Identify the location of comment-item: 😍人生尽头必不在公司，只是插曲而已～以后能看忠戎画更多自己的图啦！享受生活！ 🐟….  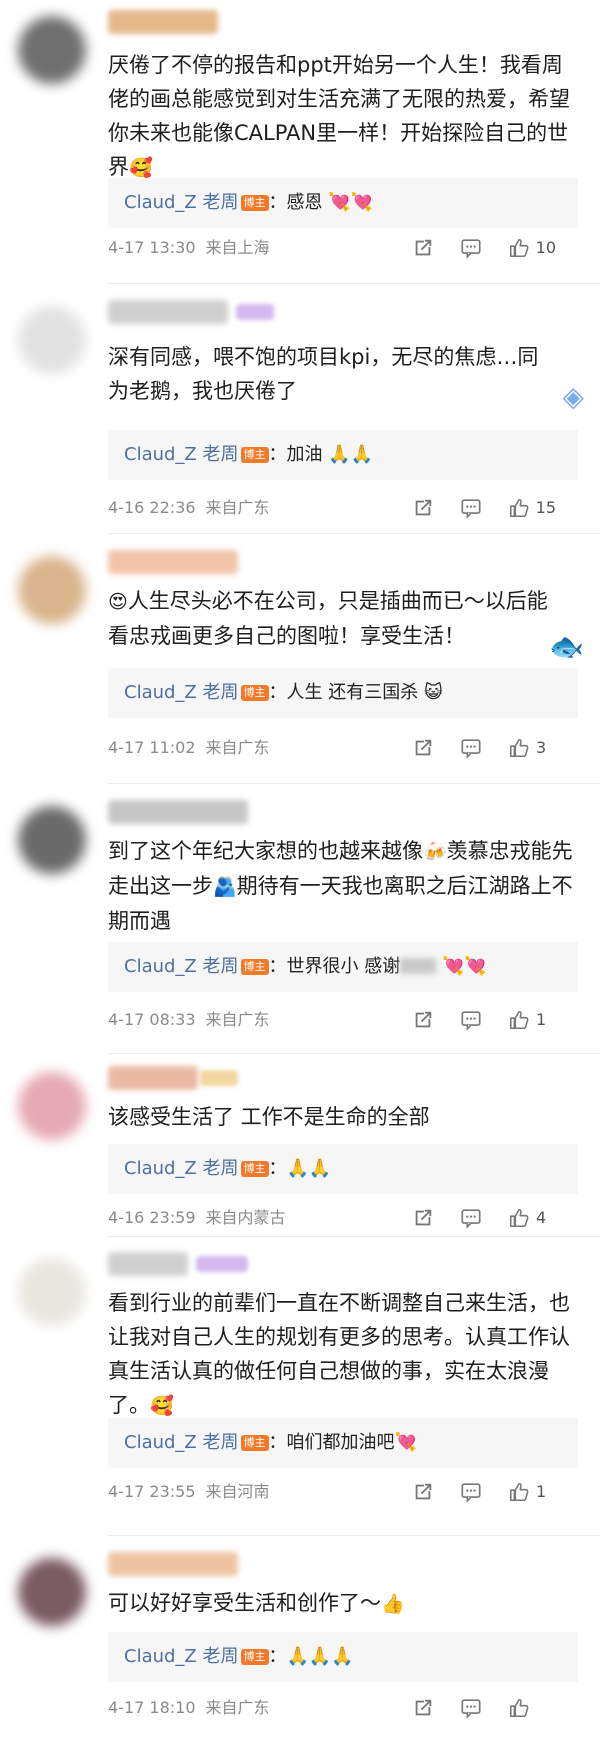
(300, 665).